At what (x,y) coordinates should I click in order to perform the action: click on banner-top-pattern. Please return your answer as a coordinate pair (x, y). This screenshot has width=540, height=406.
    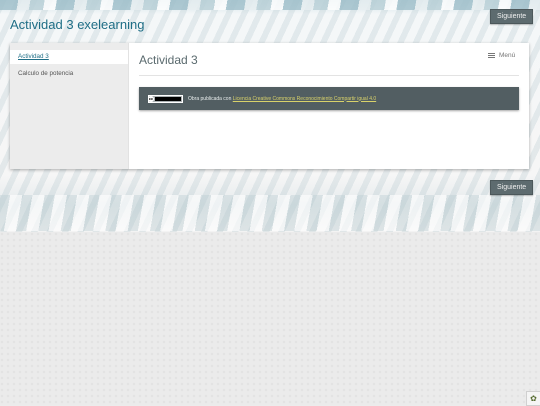
    Looking at the image, I should click on (270, 5).